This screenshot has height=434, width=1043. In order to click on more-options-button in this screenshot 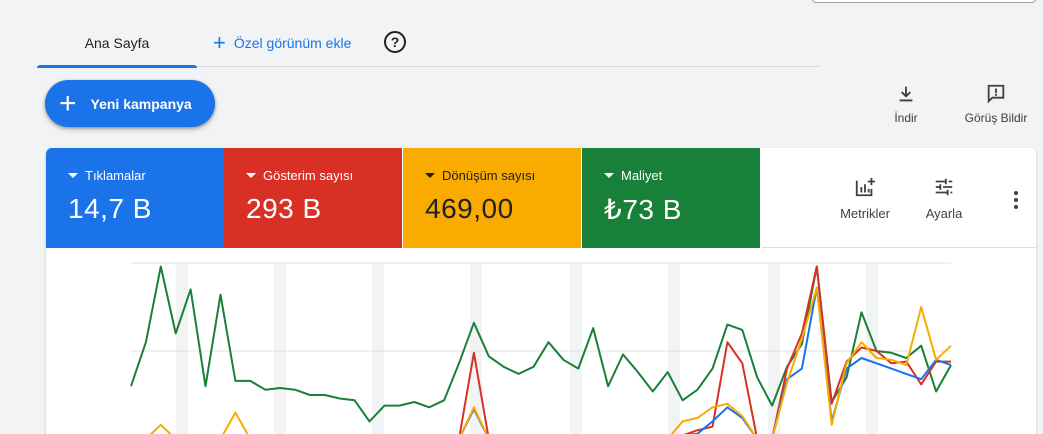, I will do `click(1016, 204)`.